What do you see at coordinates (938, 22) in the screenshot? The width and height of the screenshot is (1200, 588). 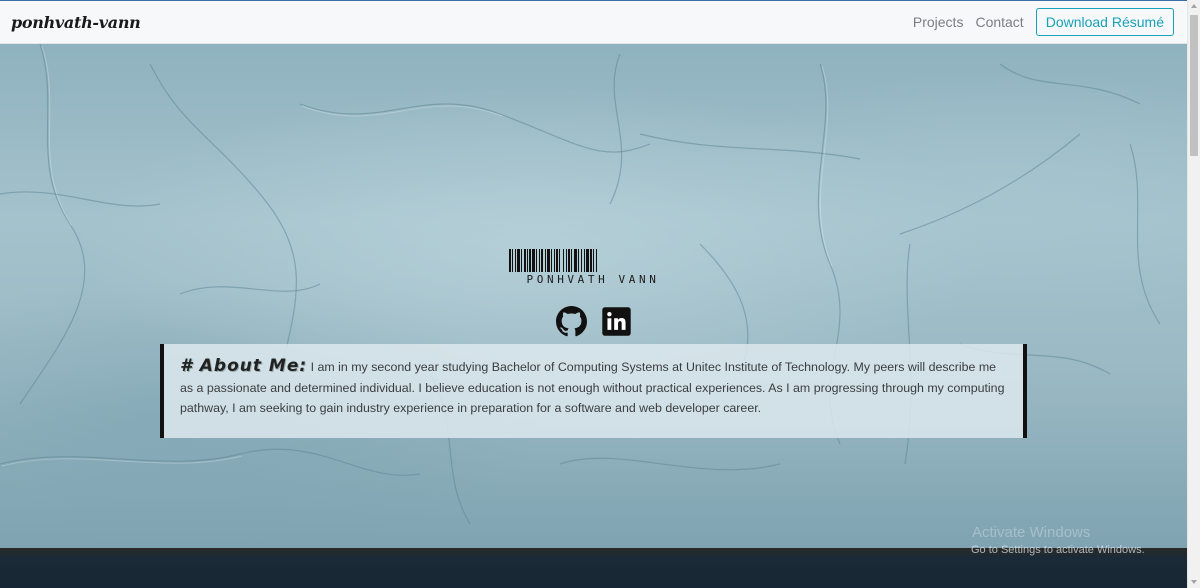 I see `nav-link-projects: Projects` at bounding box center [938, 22].